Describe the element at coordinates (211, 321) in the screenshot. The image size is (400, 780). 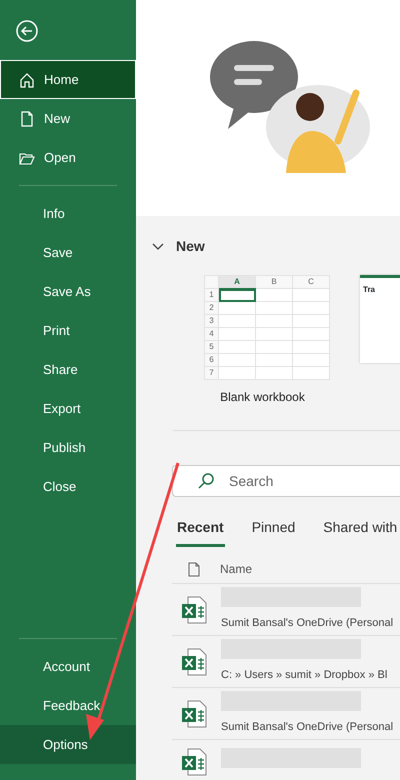
I see `row-header: 3` at that location.